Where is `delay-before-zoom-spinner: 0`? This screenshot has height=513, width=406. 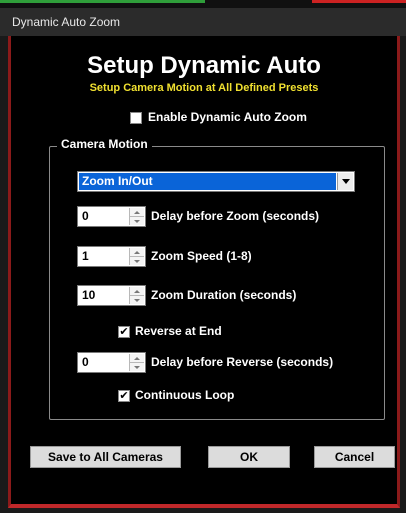 delay-before-zoom-spinner: 0 is located at coordinates (111, 216).